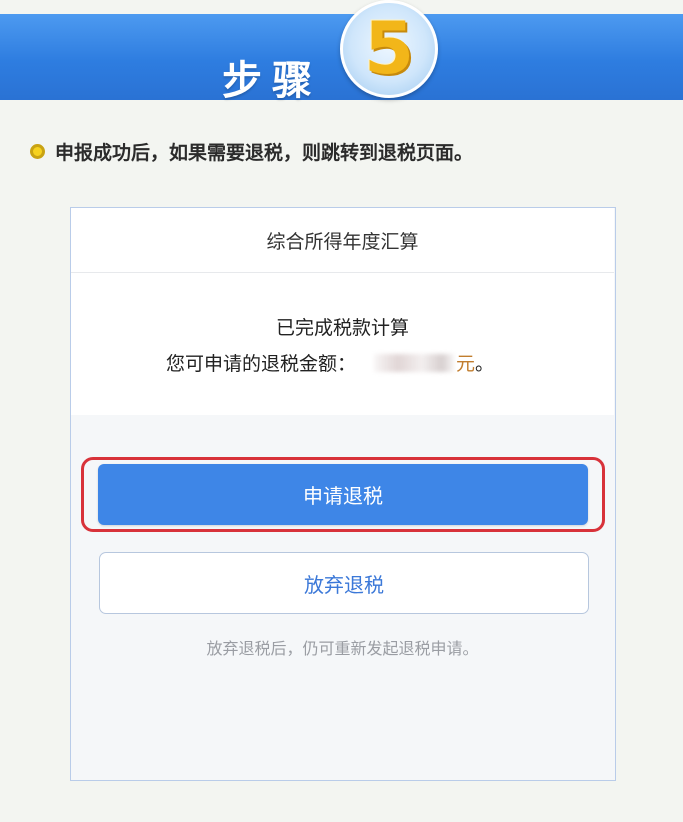  Describe the element at coordinates (261, 364) in the screenshot. I see `refund-amount-label: 您可申请的退税金额：` at that location.